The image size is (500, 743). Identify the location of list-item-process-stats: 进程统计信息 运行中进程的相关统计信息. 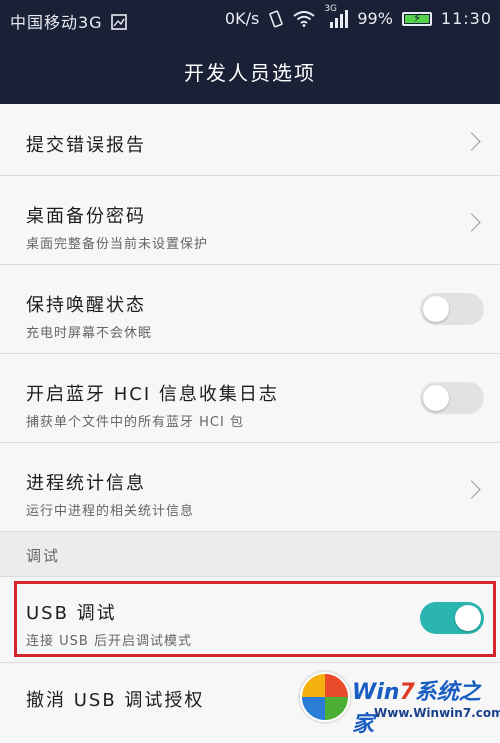
(250, 487).